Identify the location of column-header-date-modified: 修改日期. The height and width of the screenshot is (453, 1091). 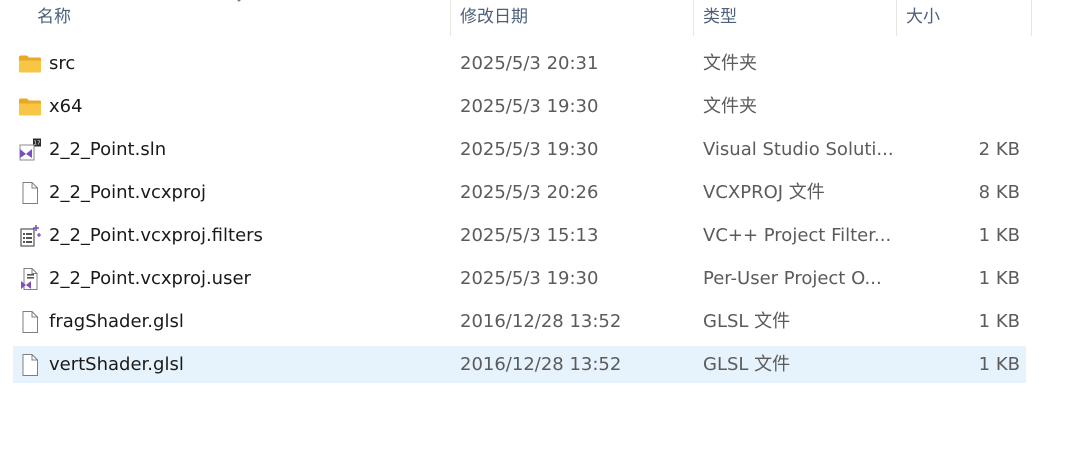
(571, 18).